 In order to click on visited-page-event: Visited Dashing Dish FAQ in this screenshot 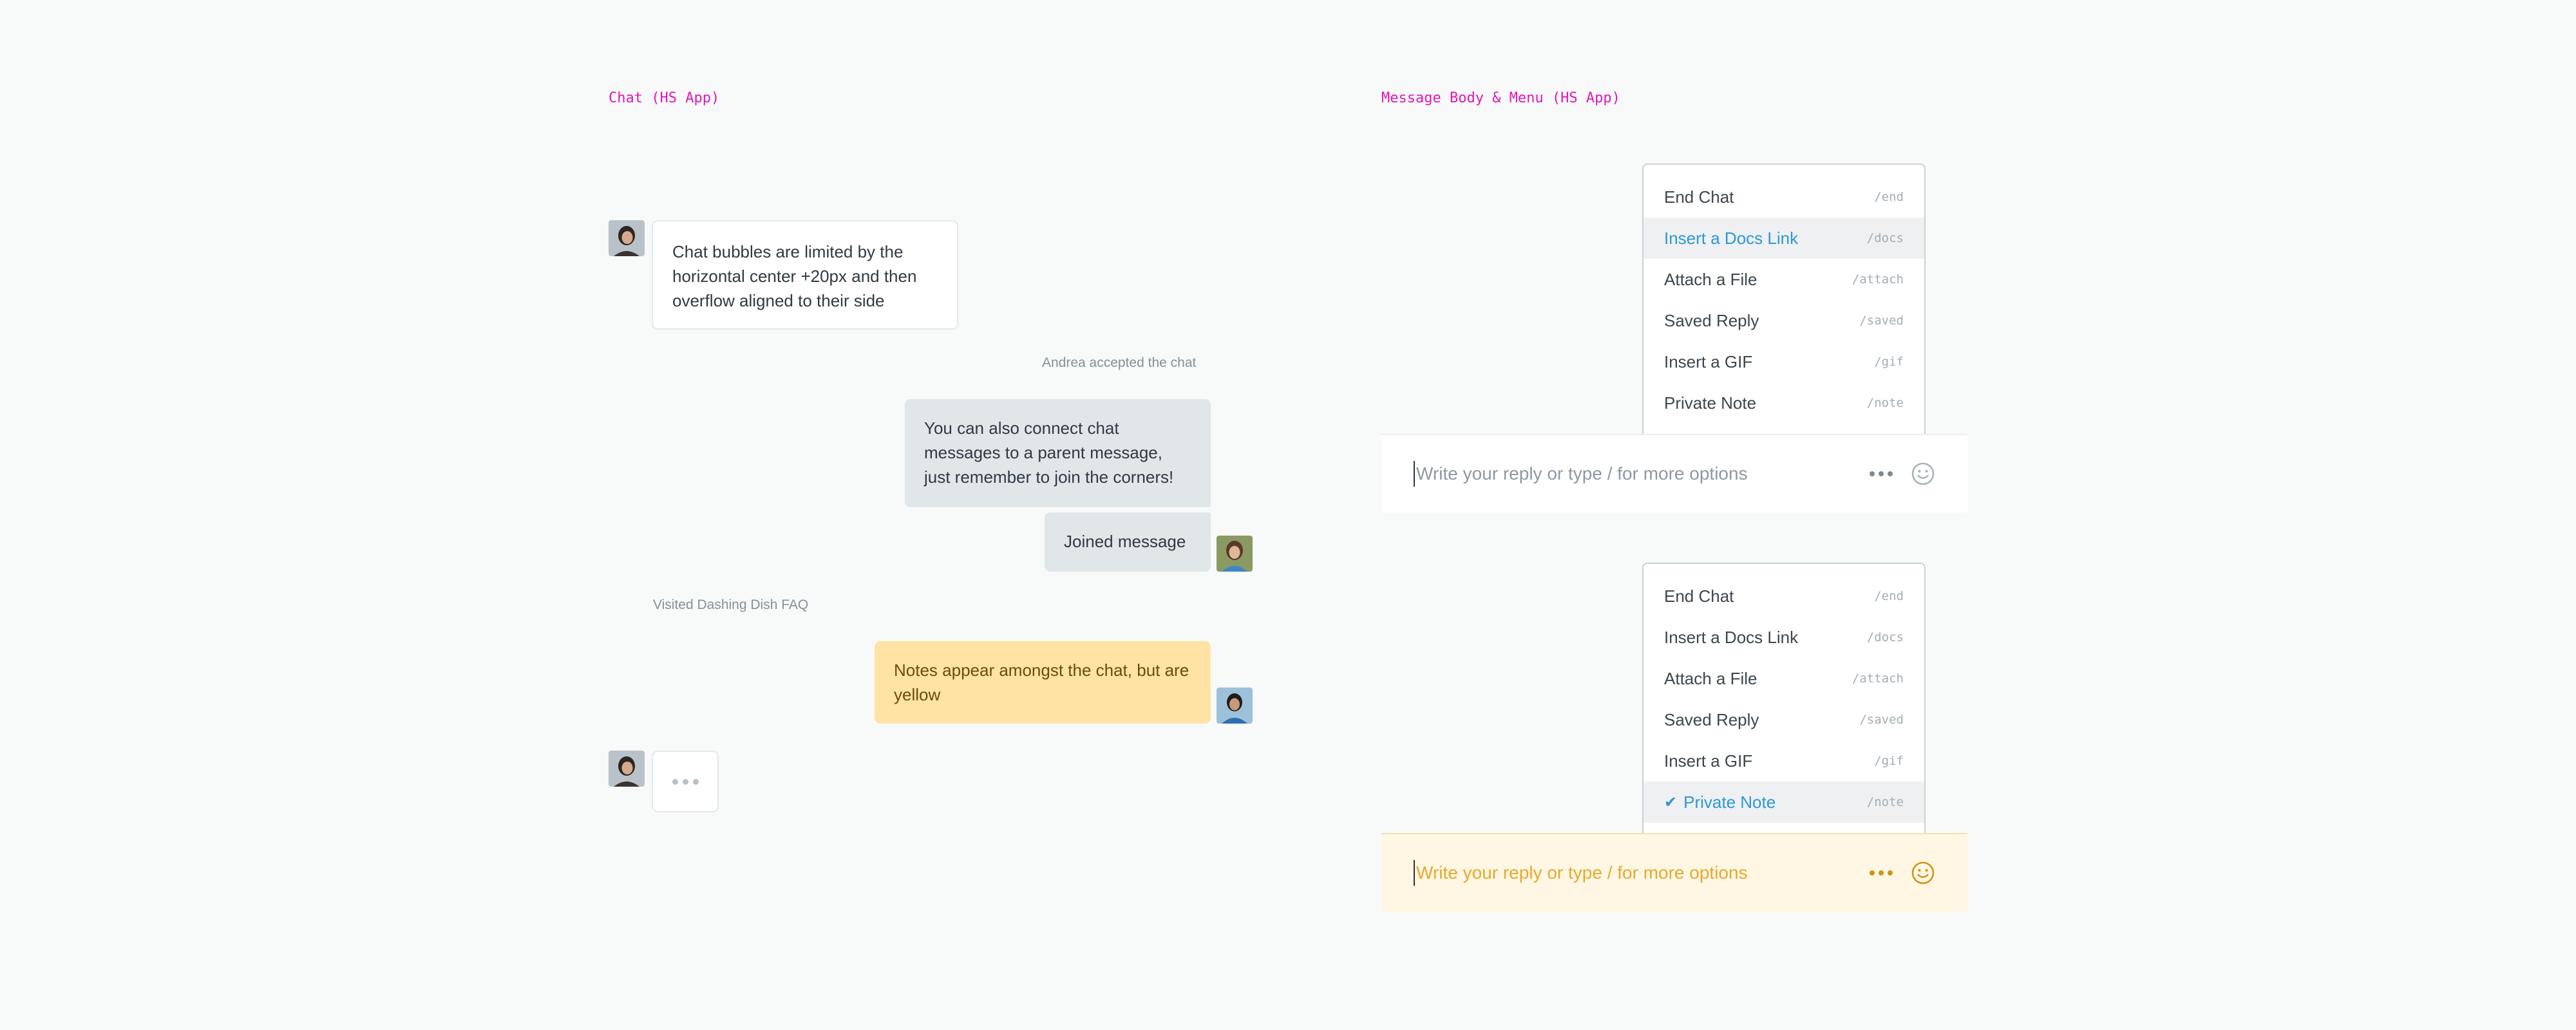, I will do `click(731, 604)`.